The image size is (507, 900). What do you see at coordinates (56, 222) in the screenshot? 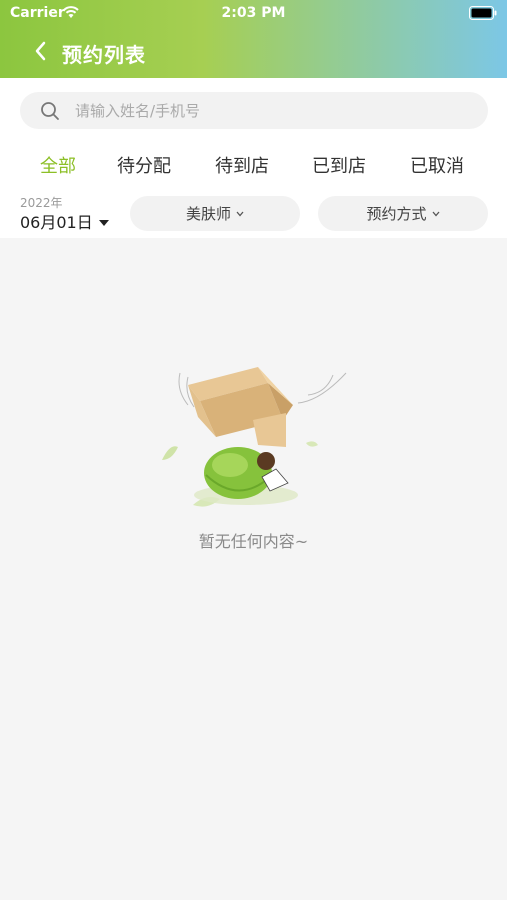
I see `date-day: 06月01日` at bounding box center [56, 222].